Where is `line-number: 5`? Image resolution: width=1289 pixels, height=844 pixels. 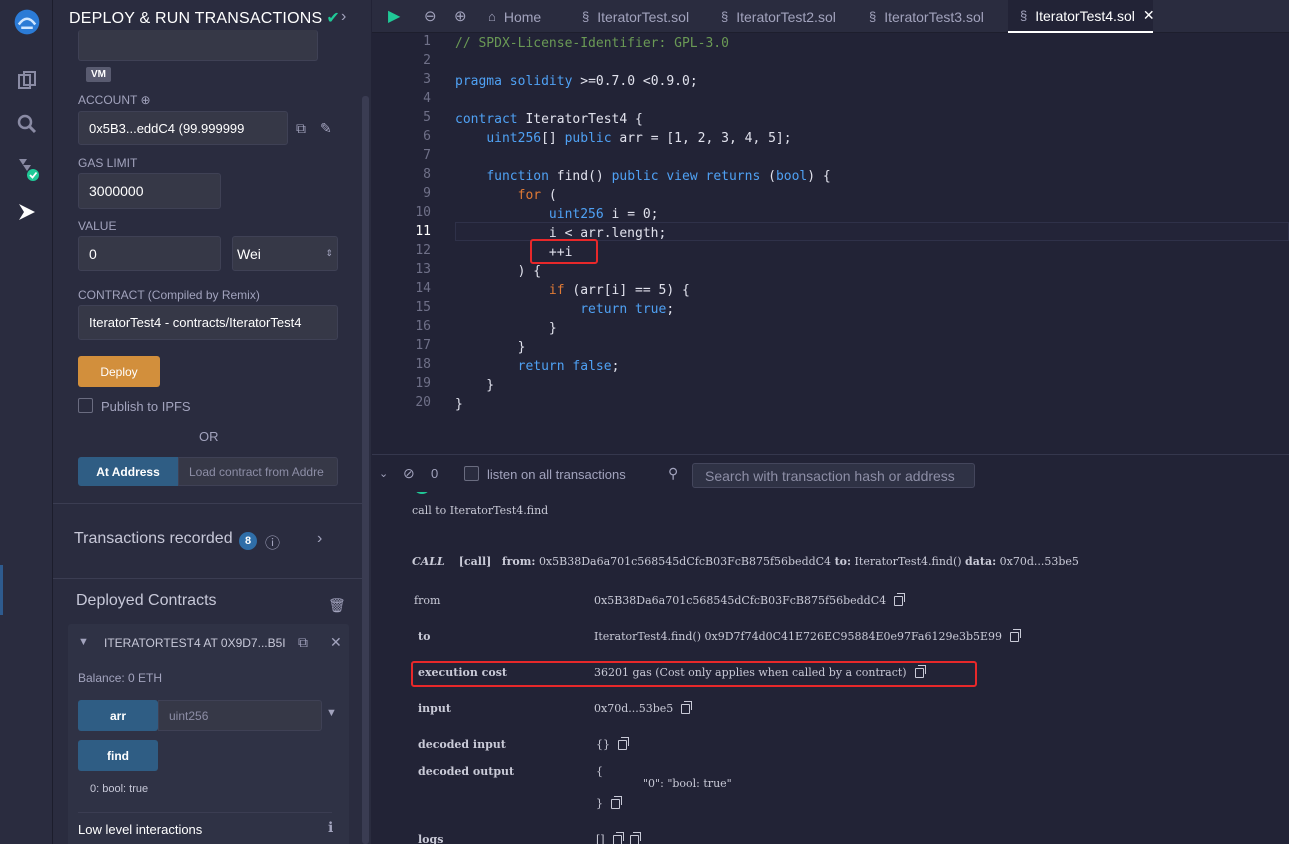
line-number: 5 is located at coordinates (427, 117).